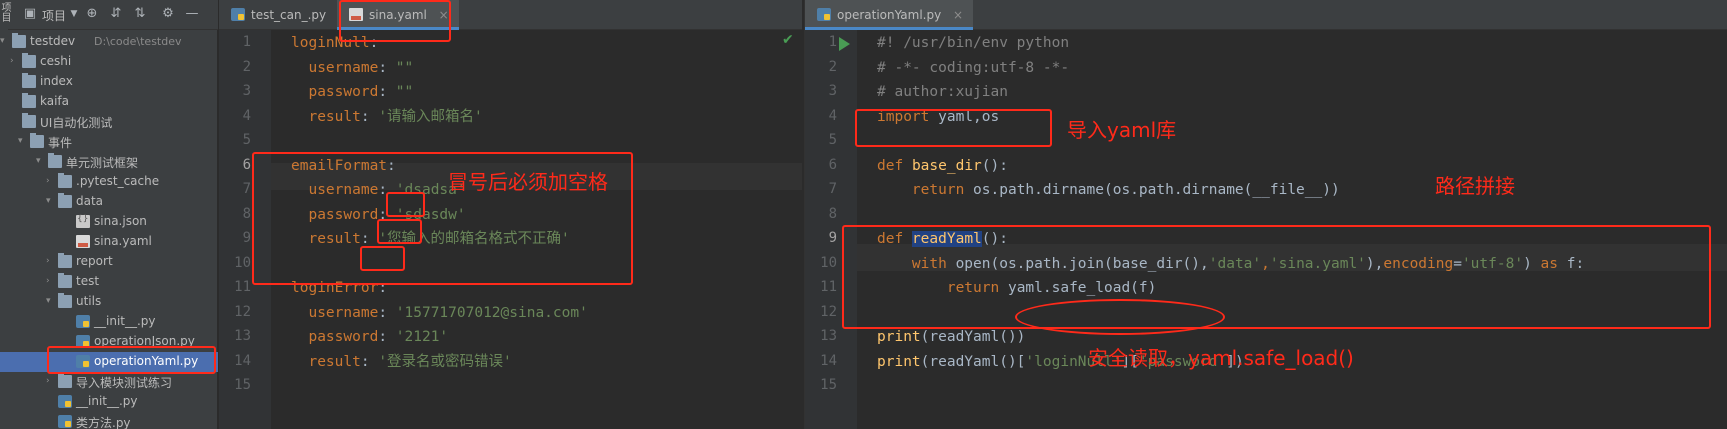 Image resolution: width=1727 pixels, height=429 pixels. Describe the element at coordinates (828, 262) in the screenshot. I see `line-number: 10` at that location.